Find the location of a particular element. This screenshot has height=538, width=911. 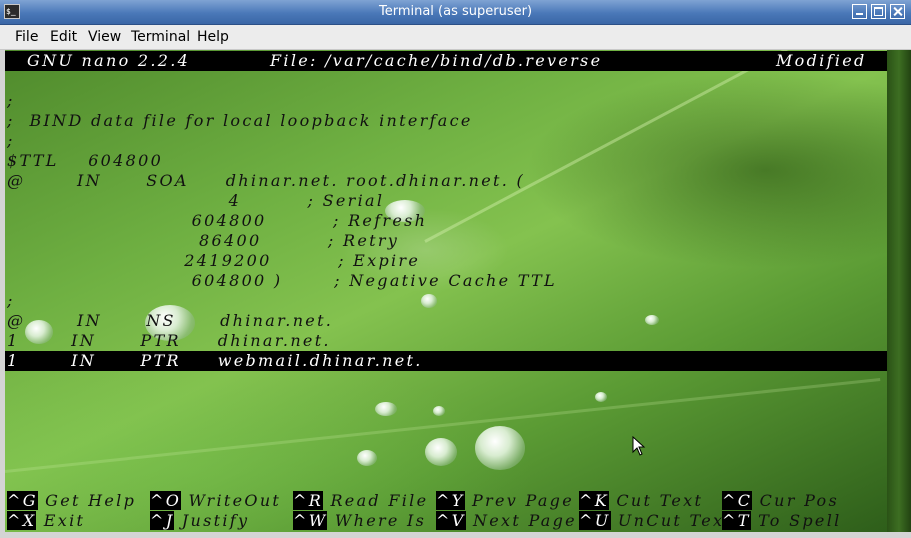

shortcut-key: ^T is located at coordinates (736, 520).